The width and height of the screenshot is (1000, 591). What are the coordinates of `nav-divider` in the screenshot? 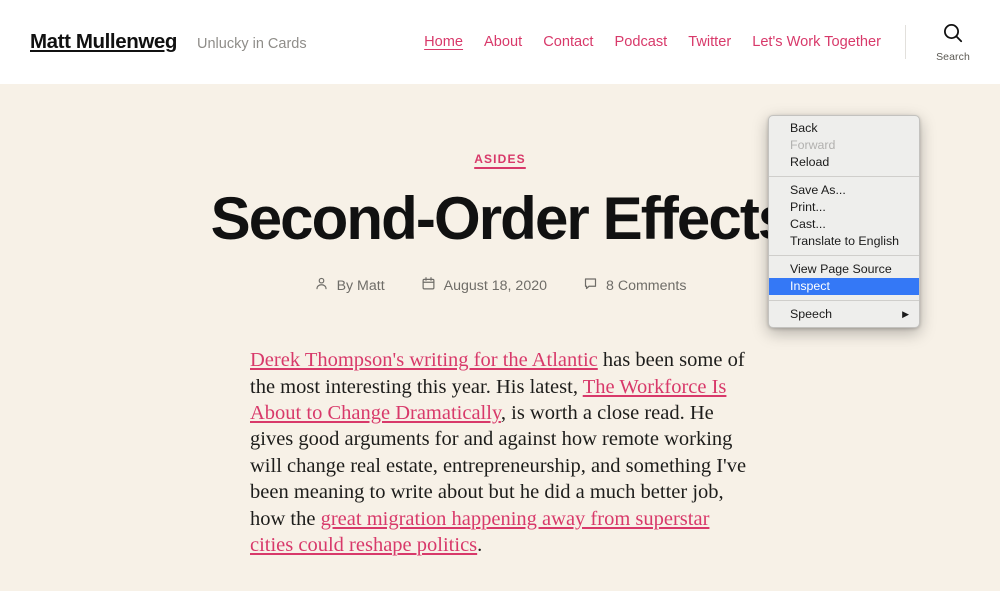 It's located at (905, 42).